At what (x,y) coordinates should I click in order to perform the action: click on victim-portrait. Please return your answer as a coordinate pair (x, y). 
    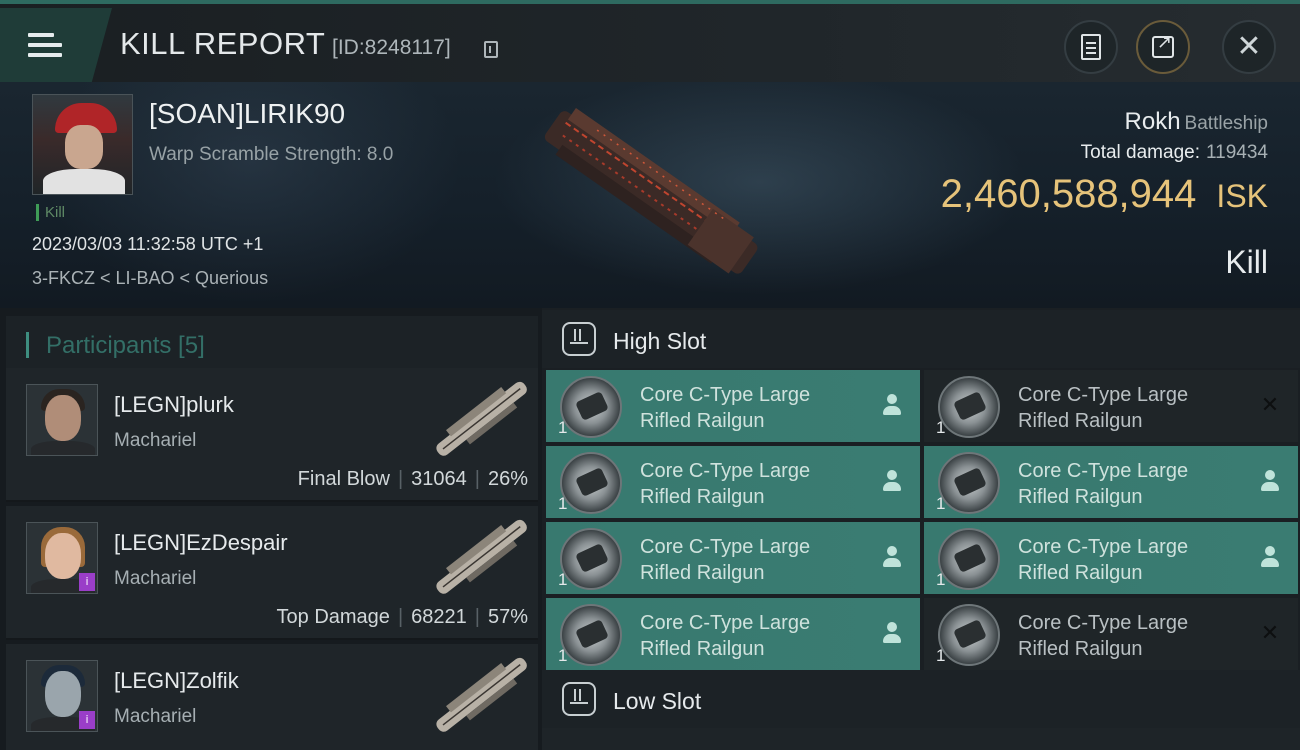
    Looking at the image, I should click on (82, 144).